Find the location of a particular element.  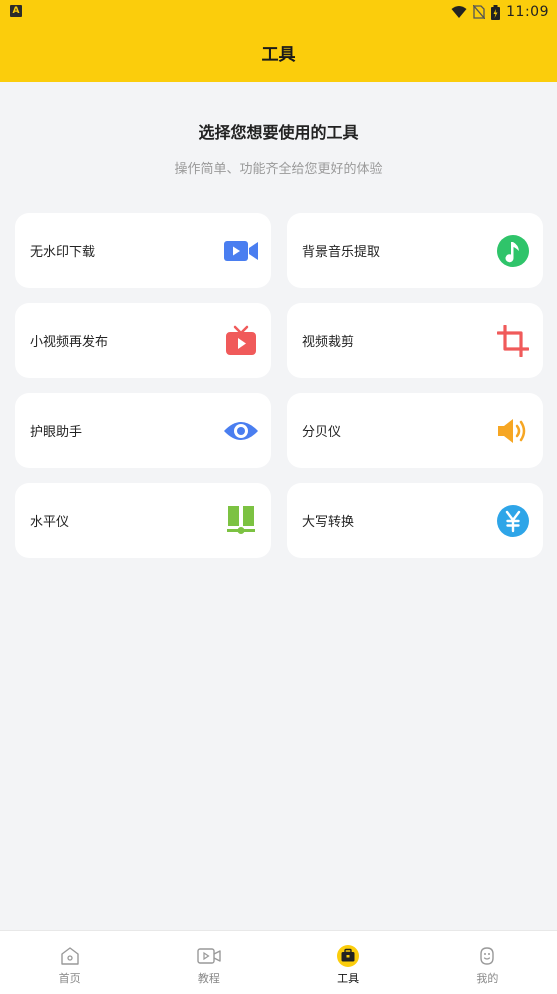

profile-icon is located at coordinates (487, 956).